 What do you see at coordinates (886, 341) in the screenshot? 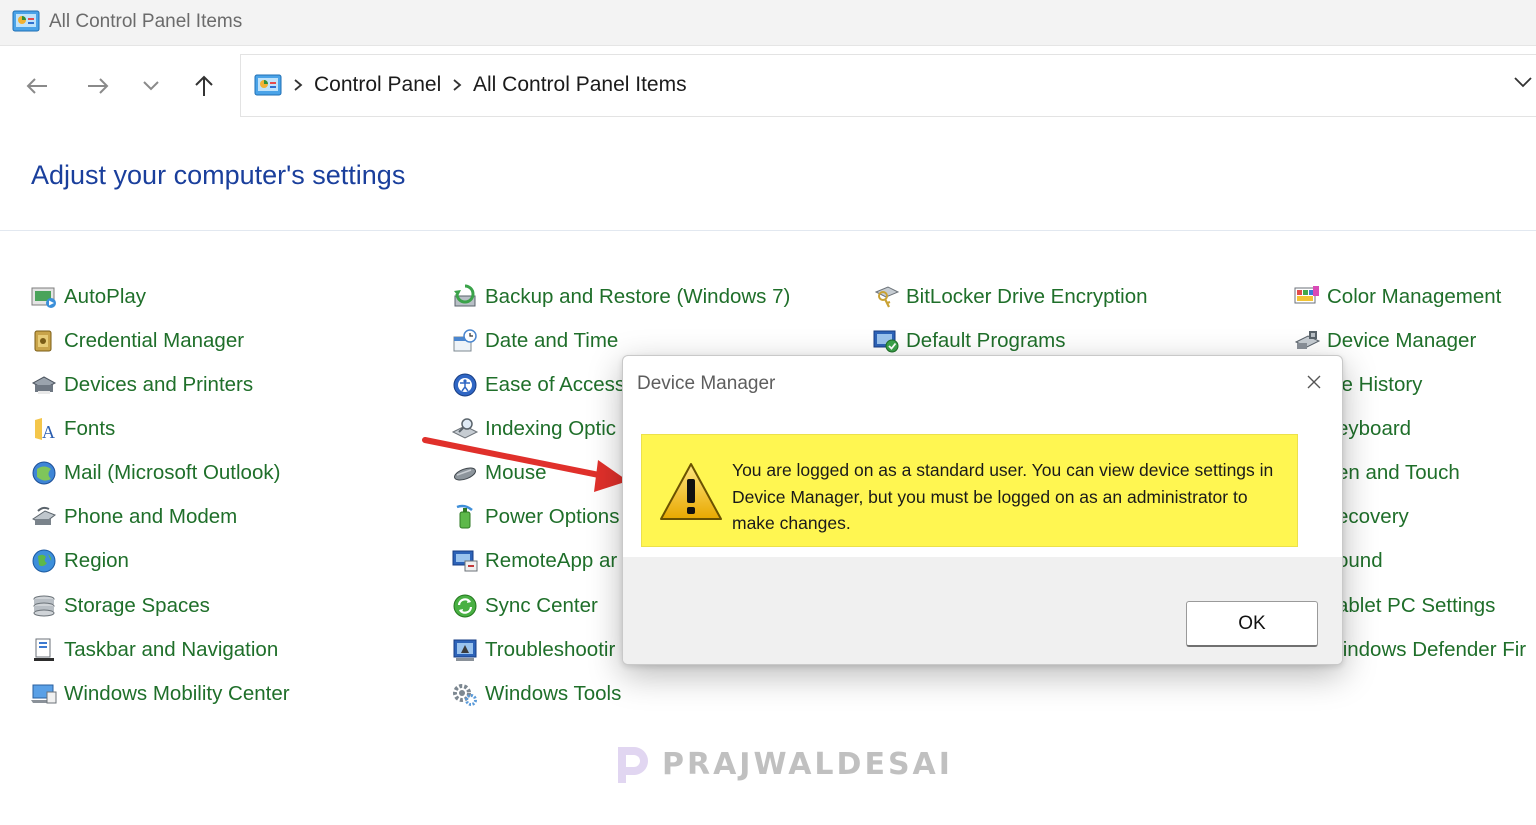
I see `default-programs-icon` at bounding box center [886, 341].